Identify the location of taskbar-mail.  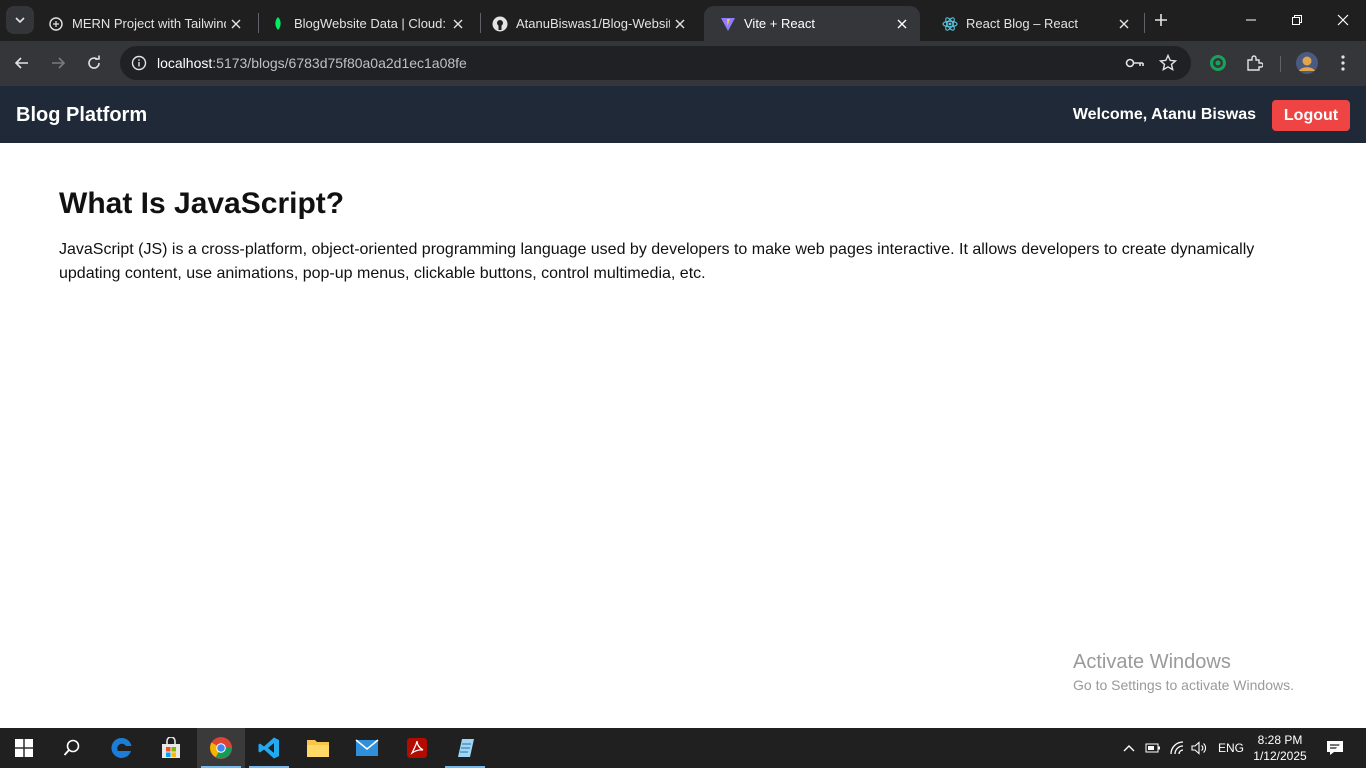
(367, 748).